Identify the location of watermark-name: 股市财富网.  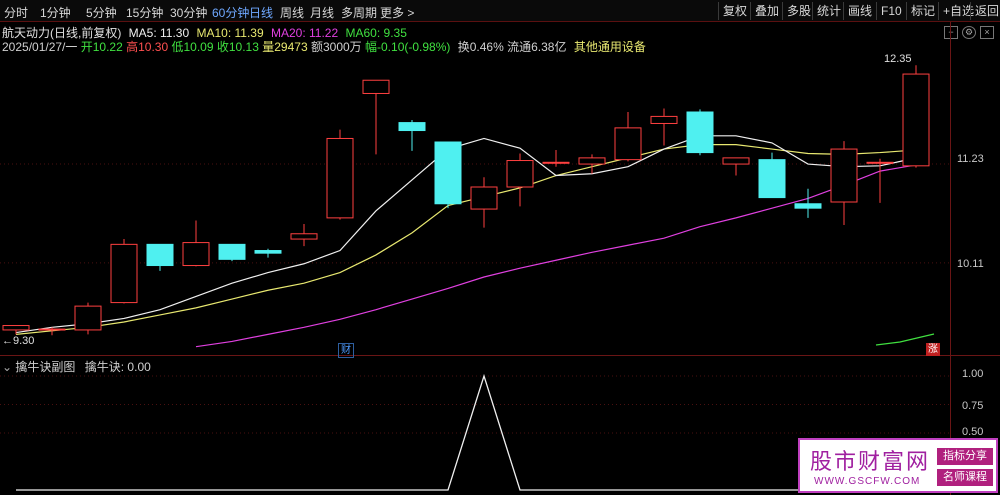
(870, 462).